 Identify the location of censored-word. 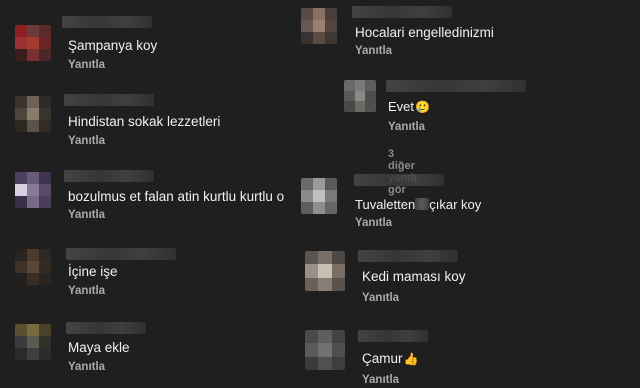
(422, 204).